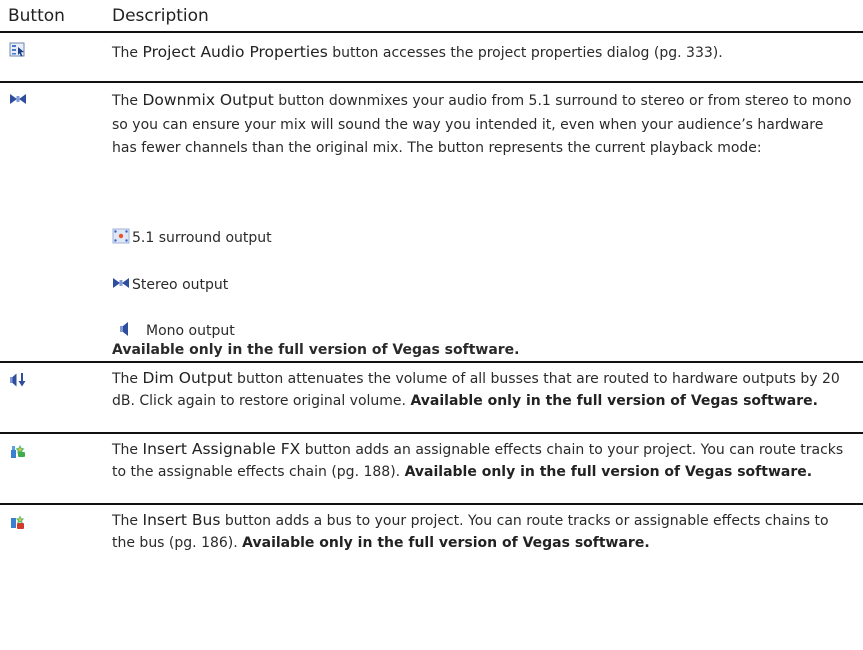  What do you see at coordinates (121, 236) in the screenshot?
I see `surround-output-icon` at bounding box center [121, 236].